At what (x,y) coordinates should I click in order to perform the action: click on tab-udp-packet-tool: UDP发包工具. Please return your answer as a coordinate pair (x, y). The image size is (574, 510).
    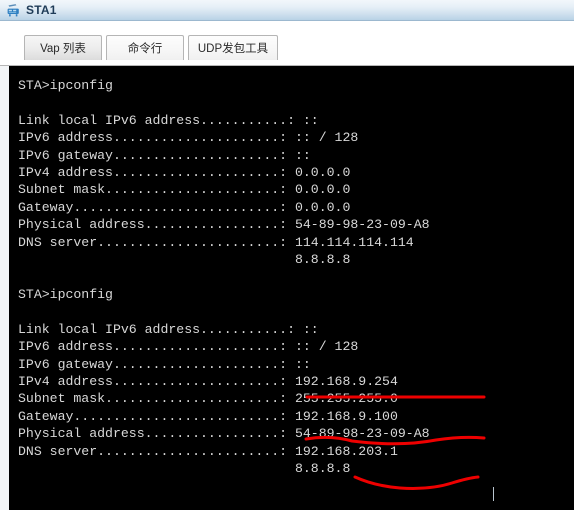
    Looking at the image, I should click on (233, 47).